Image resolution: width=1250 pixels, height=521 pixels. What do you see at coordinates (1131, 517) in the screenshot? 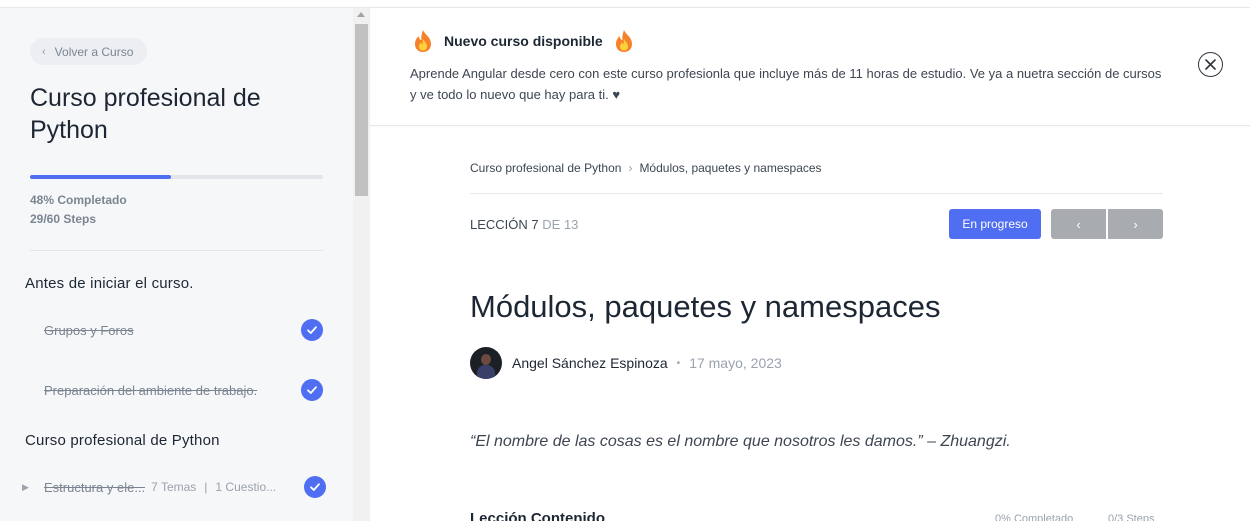
I see `lesson-content-steps: 0/3 Steps` at bounding box center [1131, 517].